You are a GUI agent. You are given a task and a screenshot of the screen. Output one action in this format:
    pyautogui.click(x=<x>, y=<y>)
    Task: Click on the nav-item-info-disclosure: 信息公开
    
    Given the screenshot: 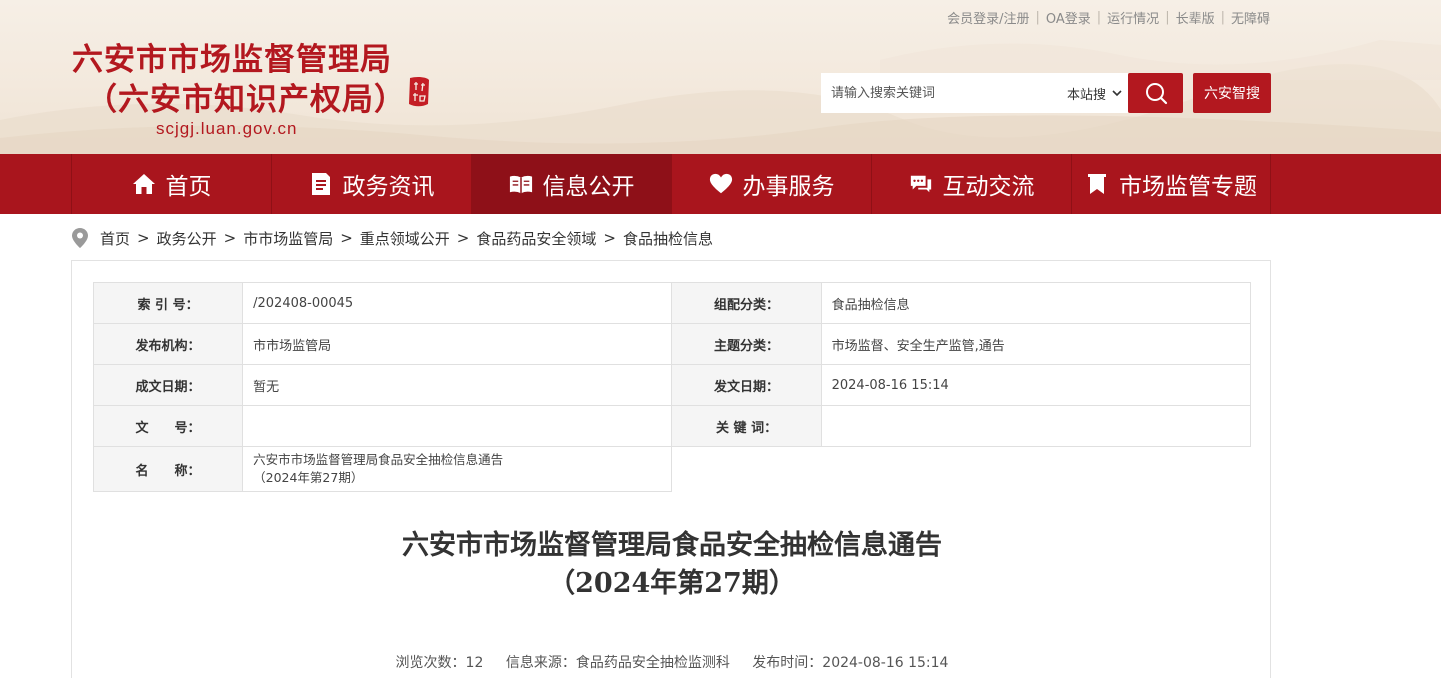 What is the action you would take?
    pyautogui.click(x=571, y=184)
    